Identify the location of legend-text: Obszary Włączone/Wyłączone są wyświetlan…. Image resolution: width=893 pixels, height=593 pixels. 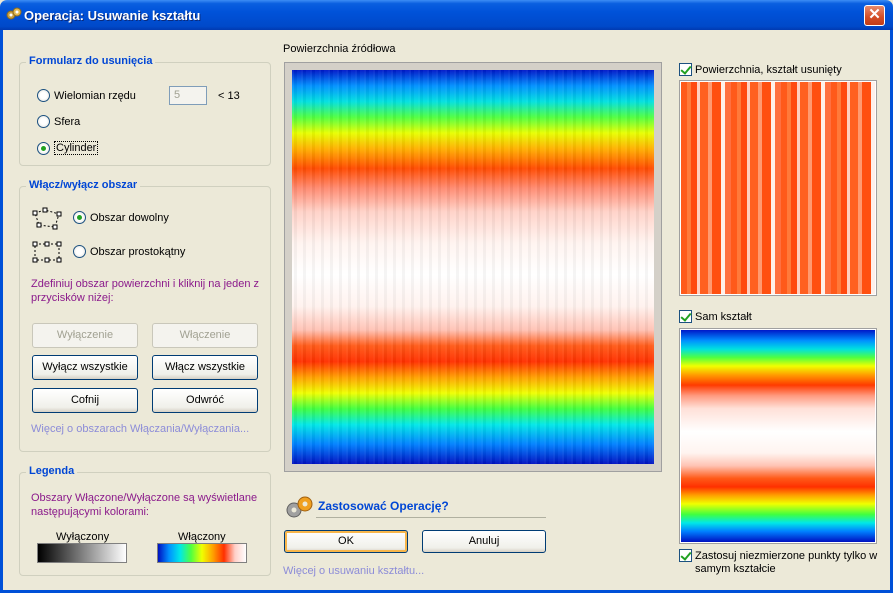
(144, 505).